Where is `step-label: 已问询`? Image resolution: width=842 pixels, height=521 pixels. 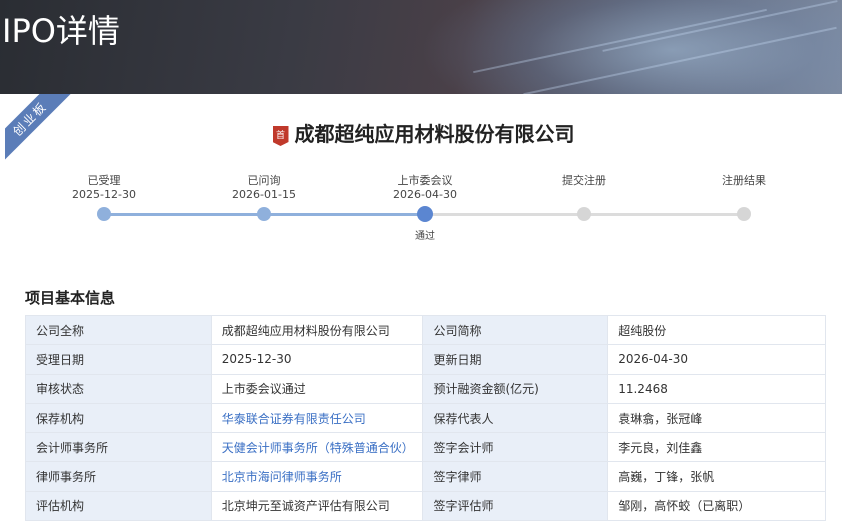 step-label: 已问询 is located at coordinates (264, 180).